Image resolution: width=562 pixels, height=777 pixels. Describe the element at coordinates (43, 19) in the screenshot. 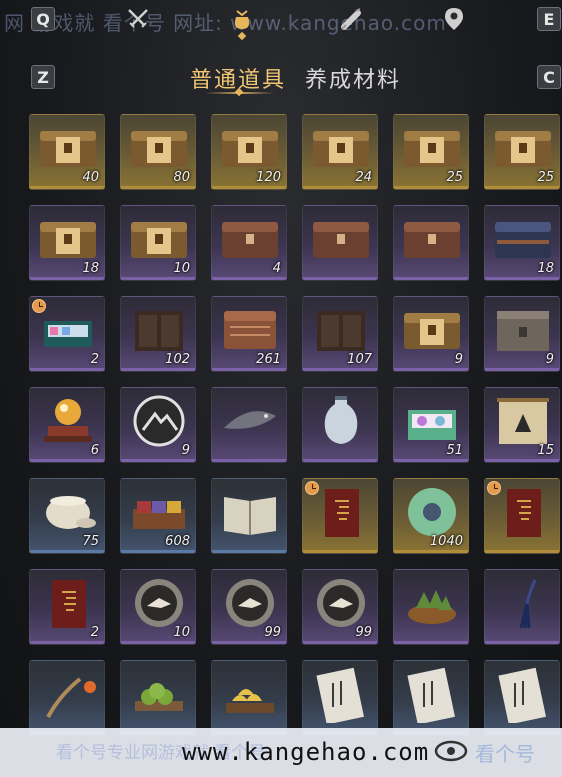

I see `prev-tab-key: Q` at that location.